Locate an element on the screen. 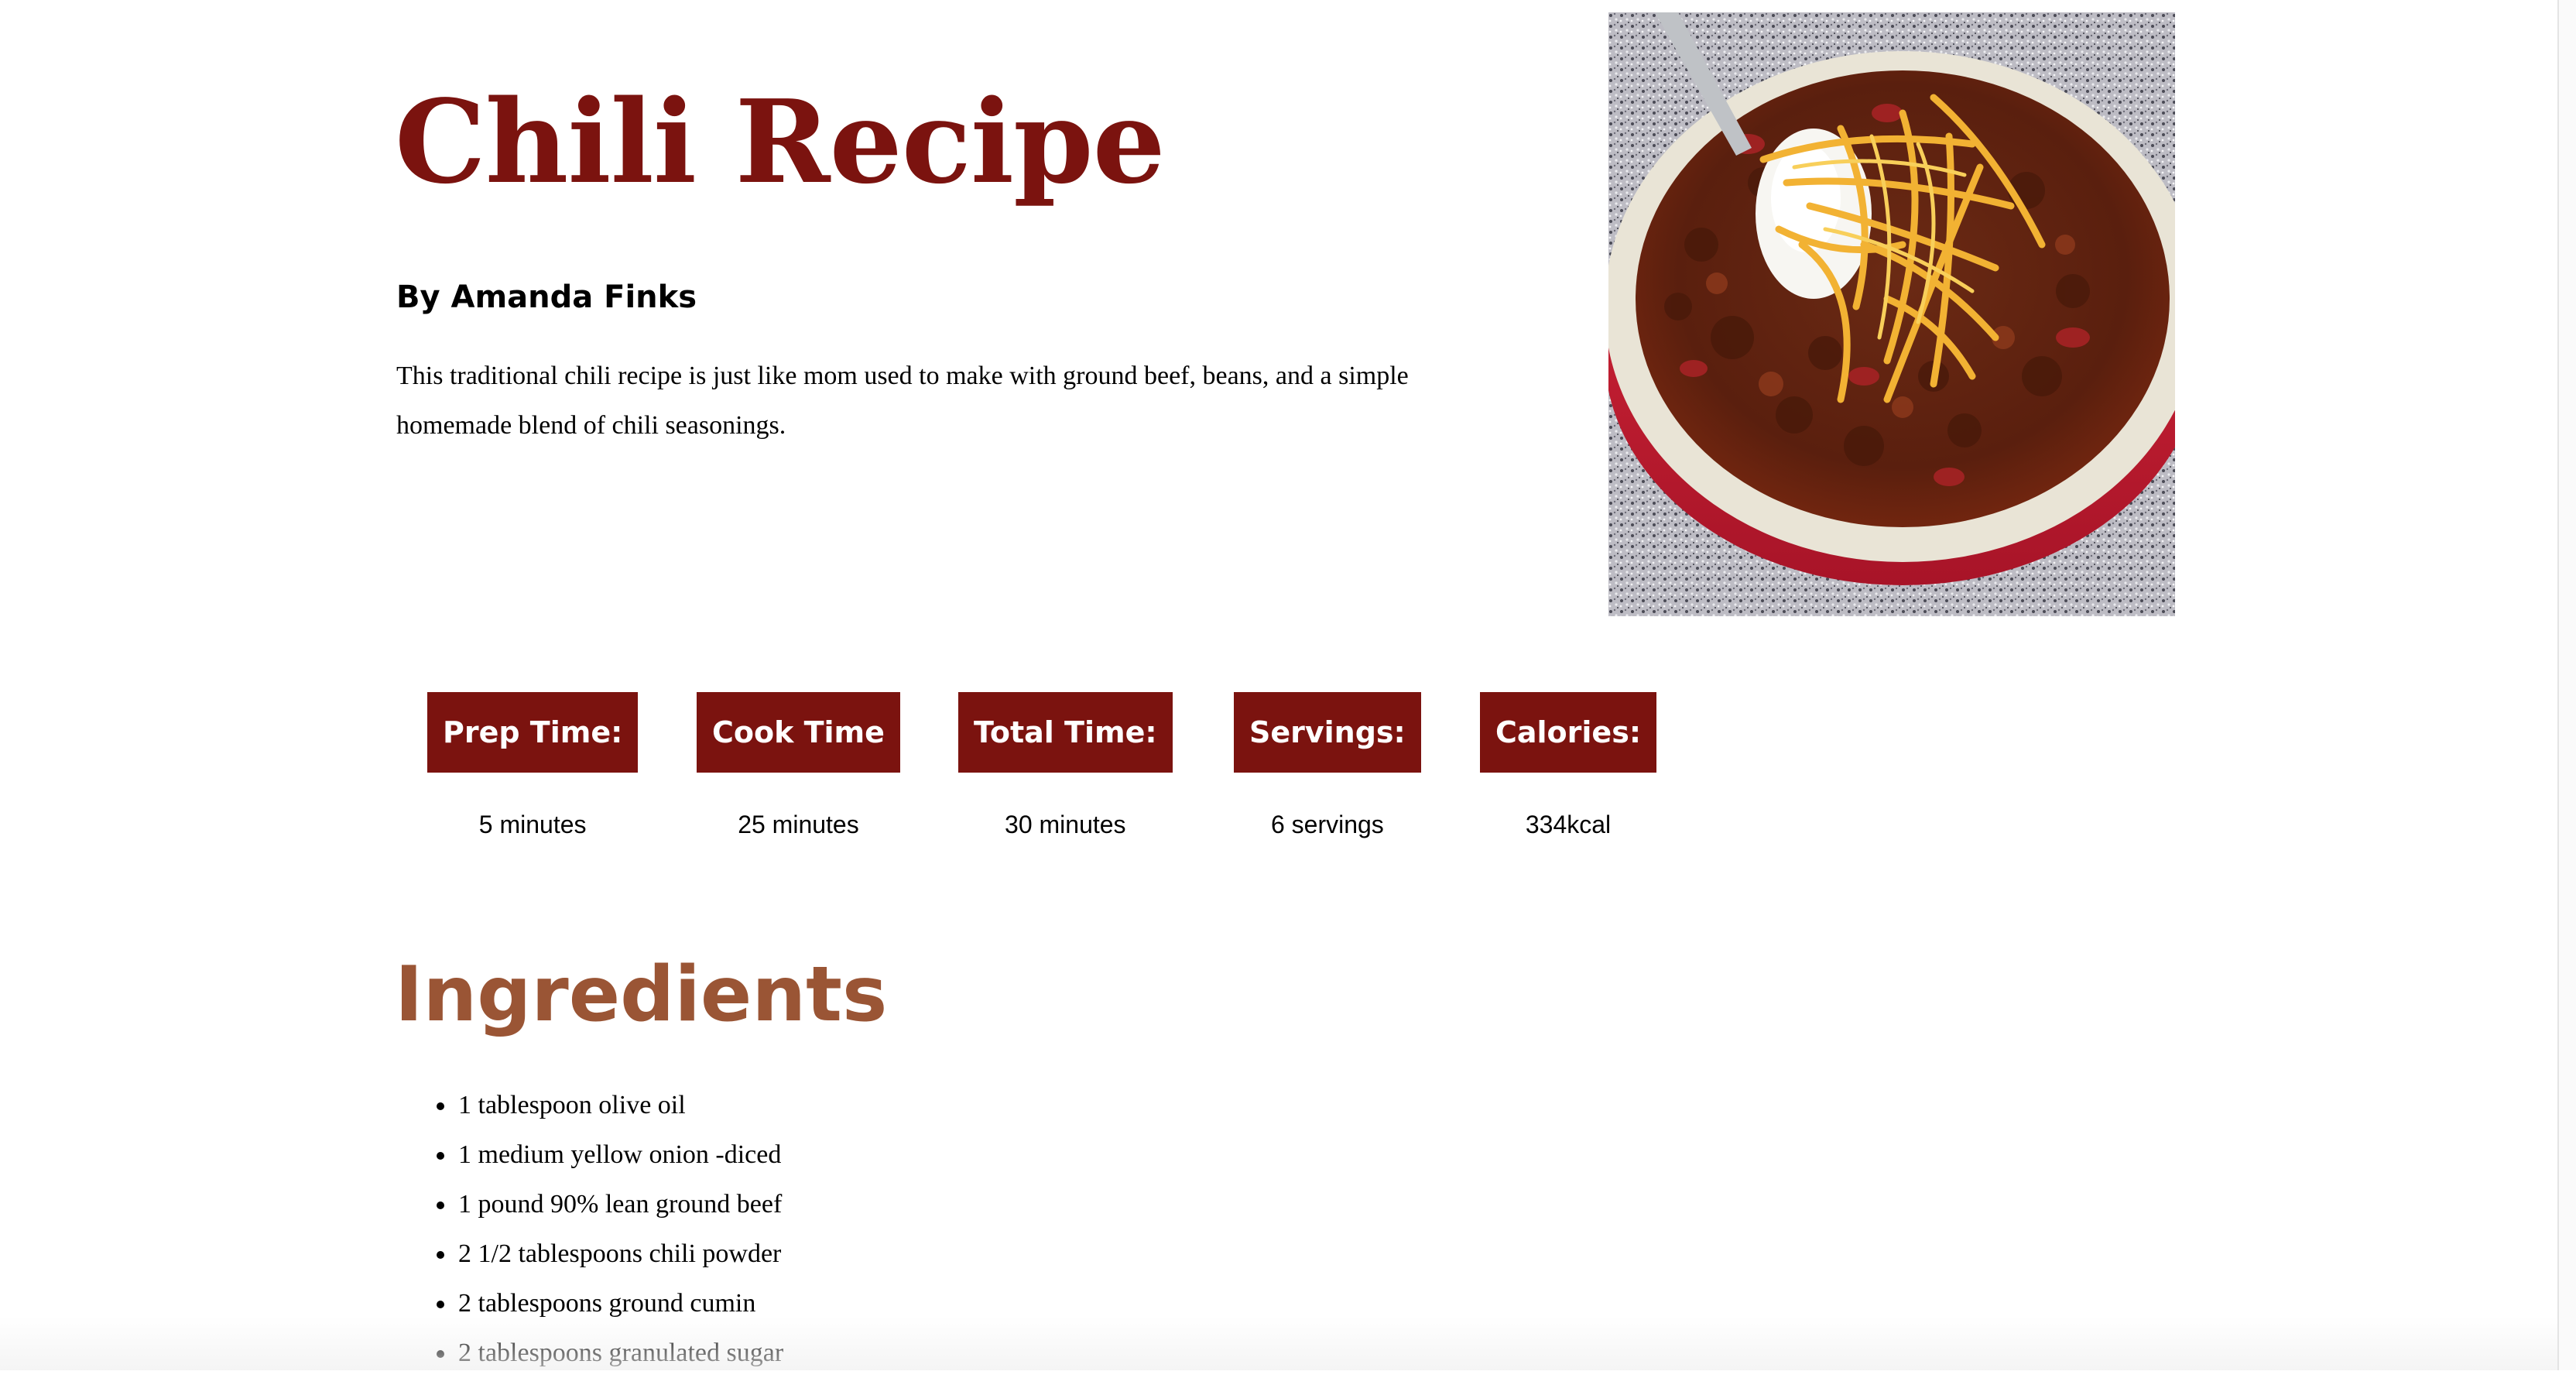  bottom-fade is located at coordinates (1288, 1343).